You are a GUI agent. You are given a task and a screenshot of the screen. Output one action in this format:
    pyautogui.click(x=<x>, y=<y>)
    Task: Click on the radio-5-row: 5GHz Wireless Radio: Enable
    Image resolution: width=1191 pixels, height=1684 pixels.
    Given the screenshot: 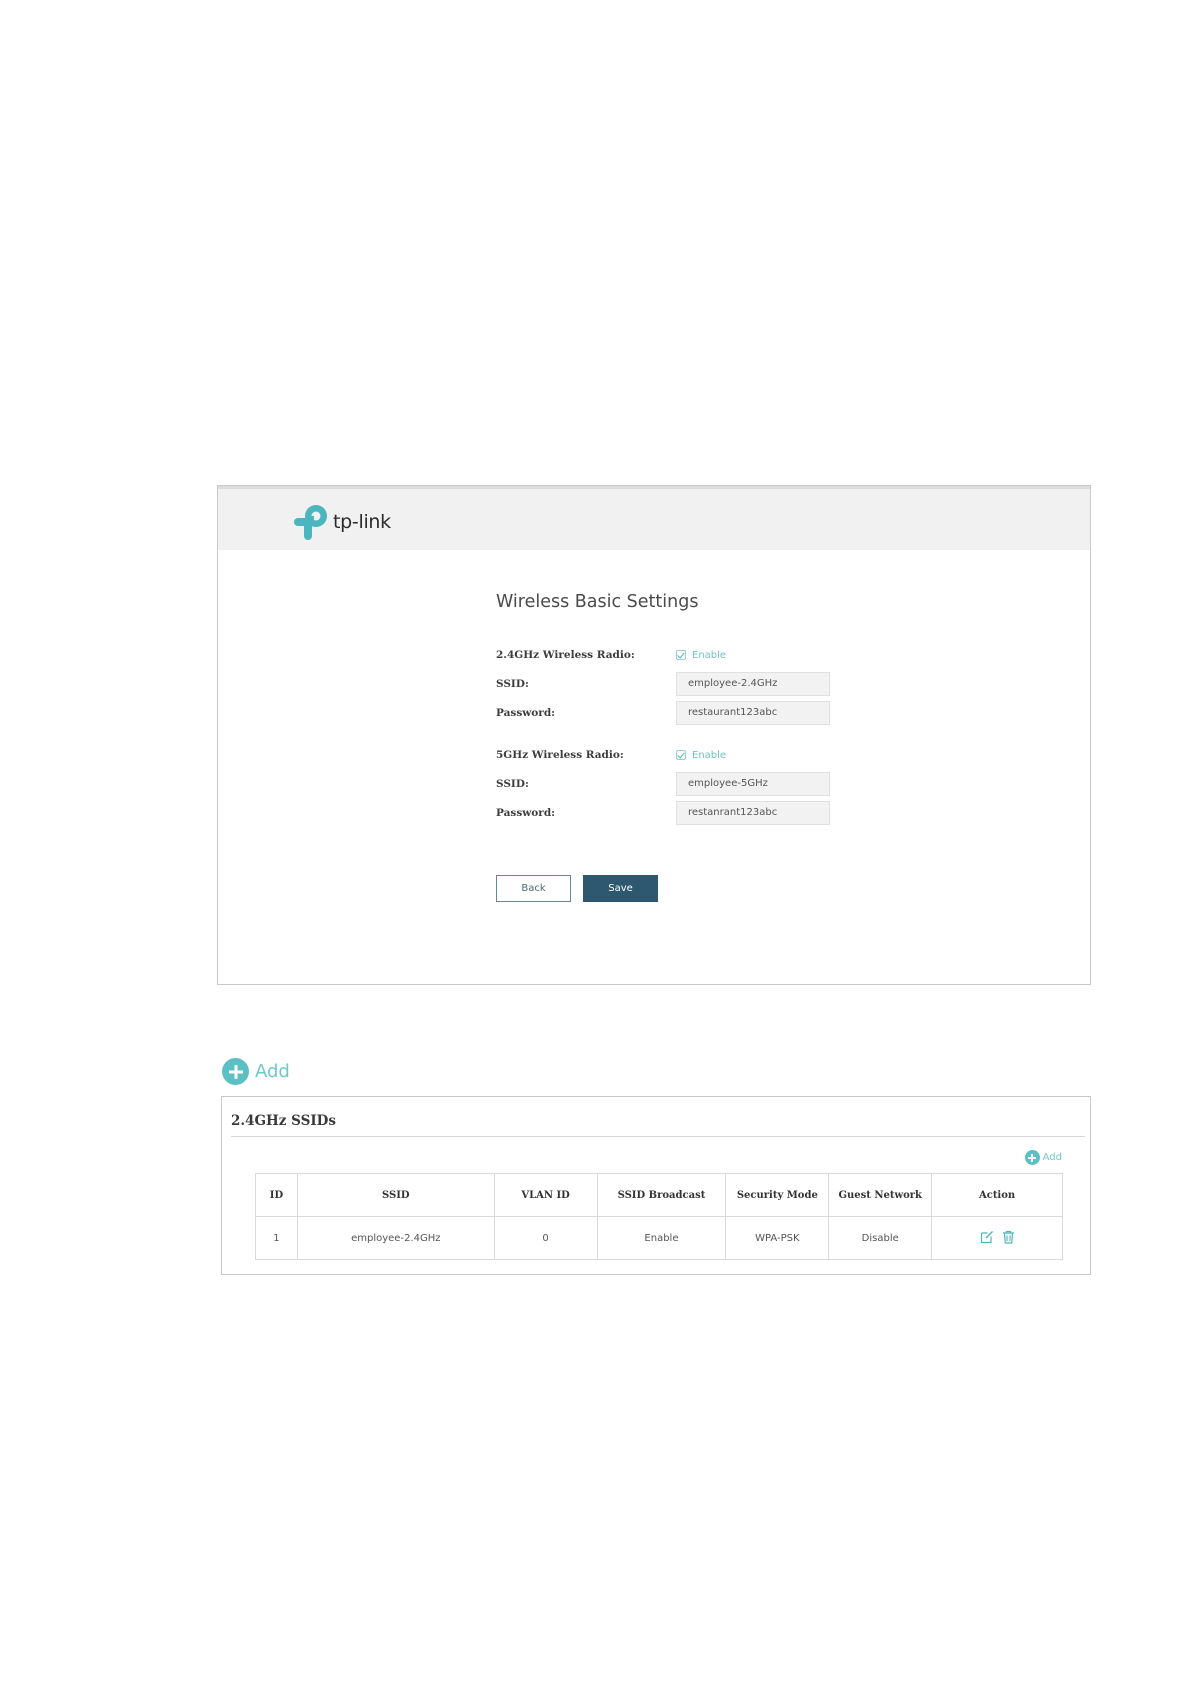 What is the action you would take?
    pyautogui.click(x=611, y=755)
    